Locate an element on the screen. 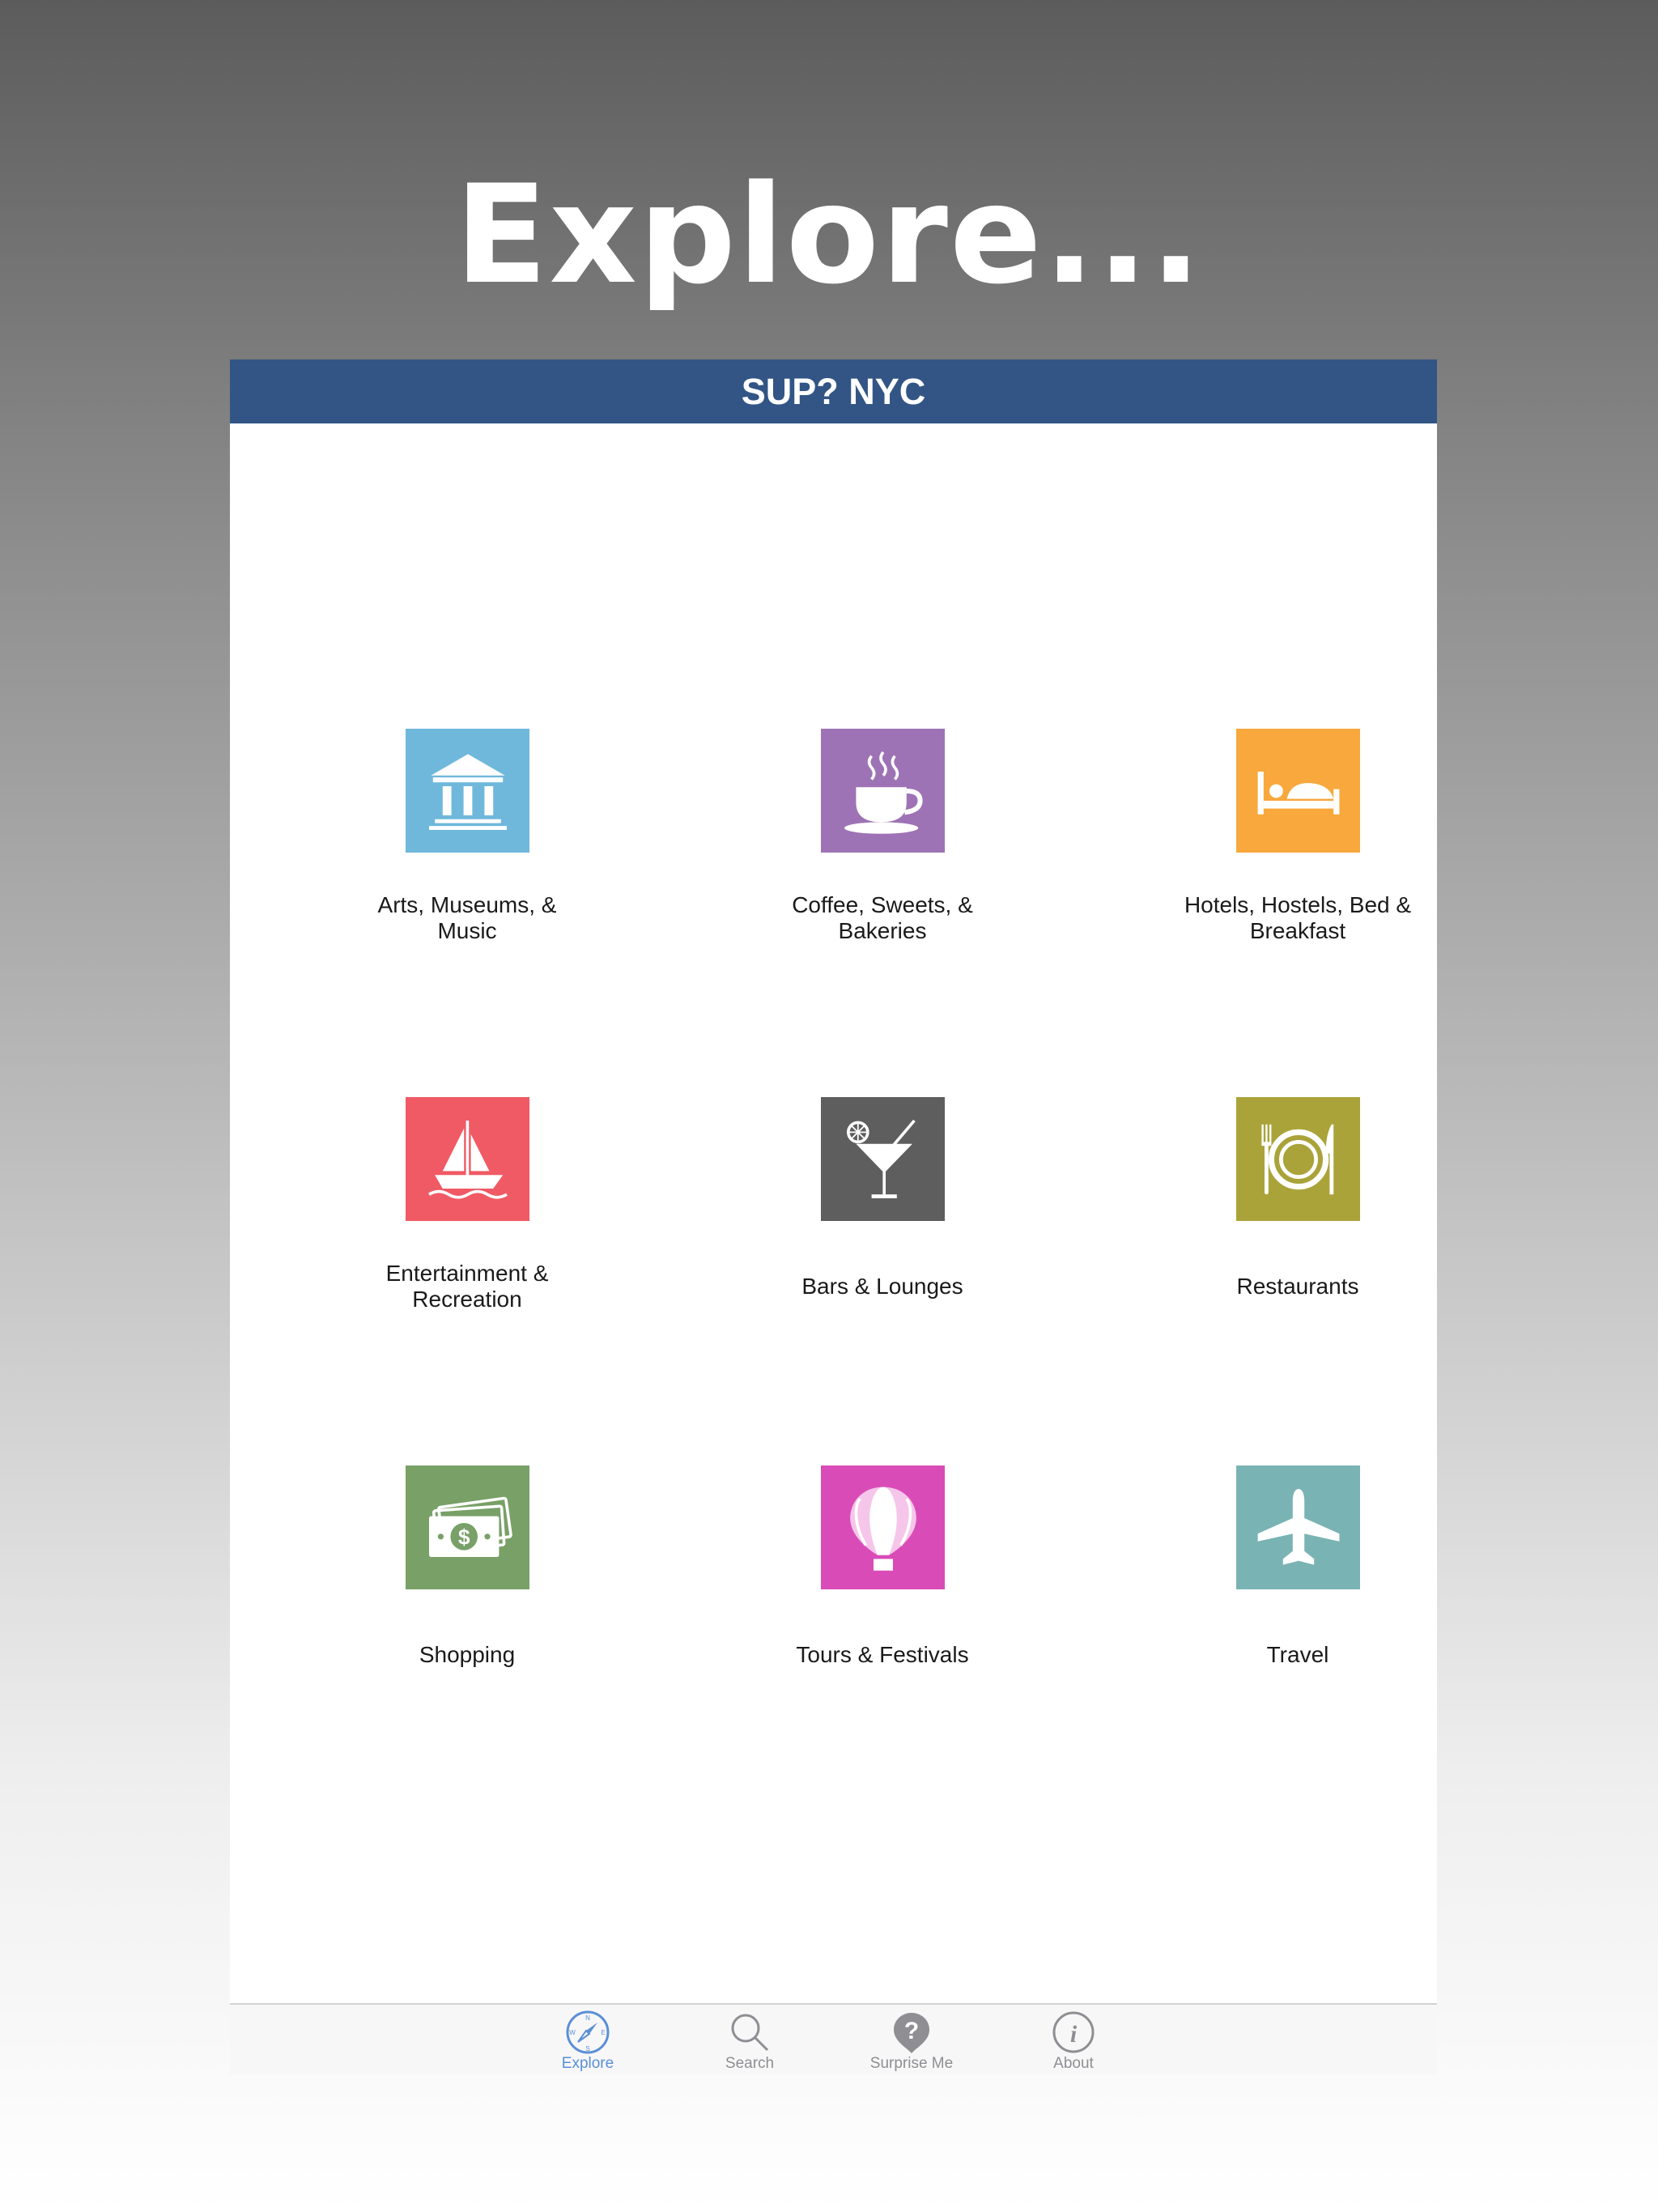 This screenshot has width=1658, height=2212. category-label: Coffee, Sweets, & Bakeries is located at coordinates (882, 918).